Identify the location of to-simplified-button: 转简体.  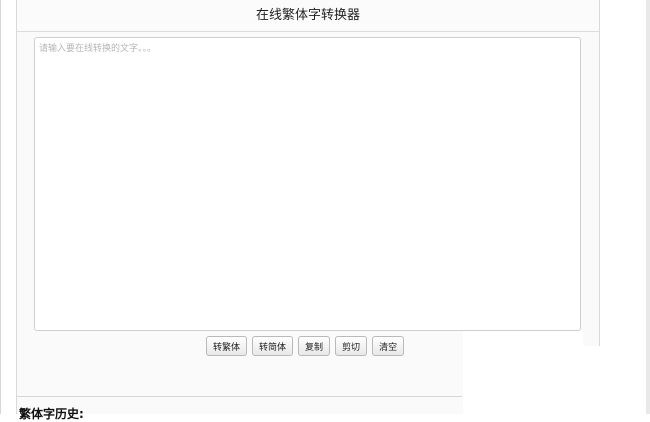
(273, 346).